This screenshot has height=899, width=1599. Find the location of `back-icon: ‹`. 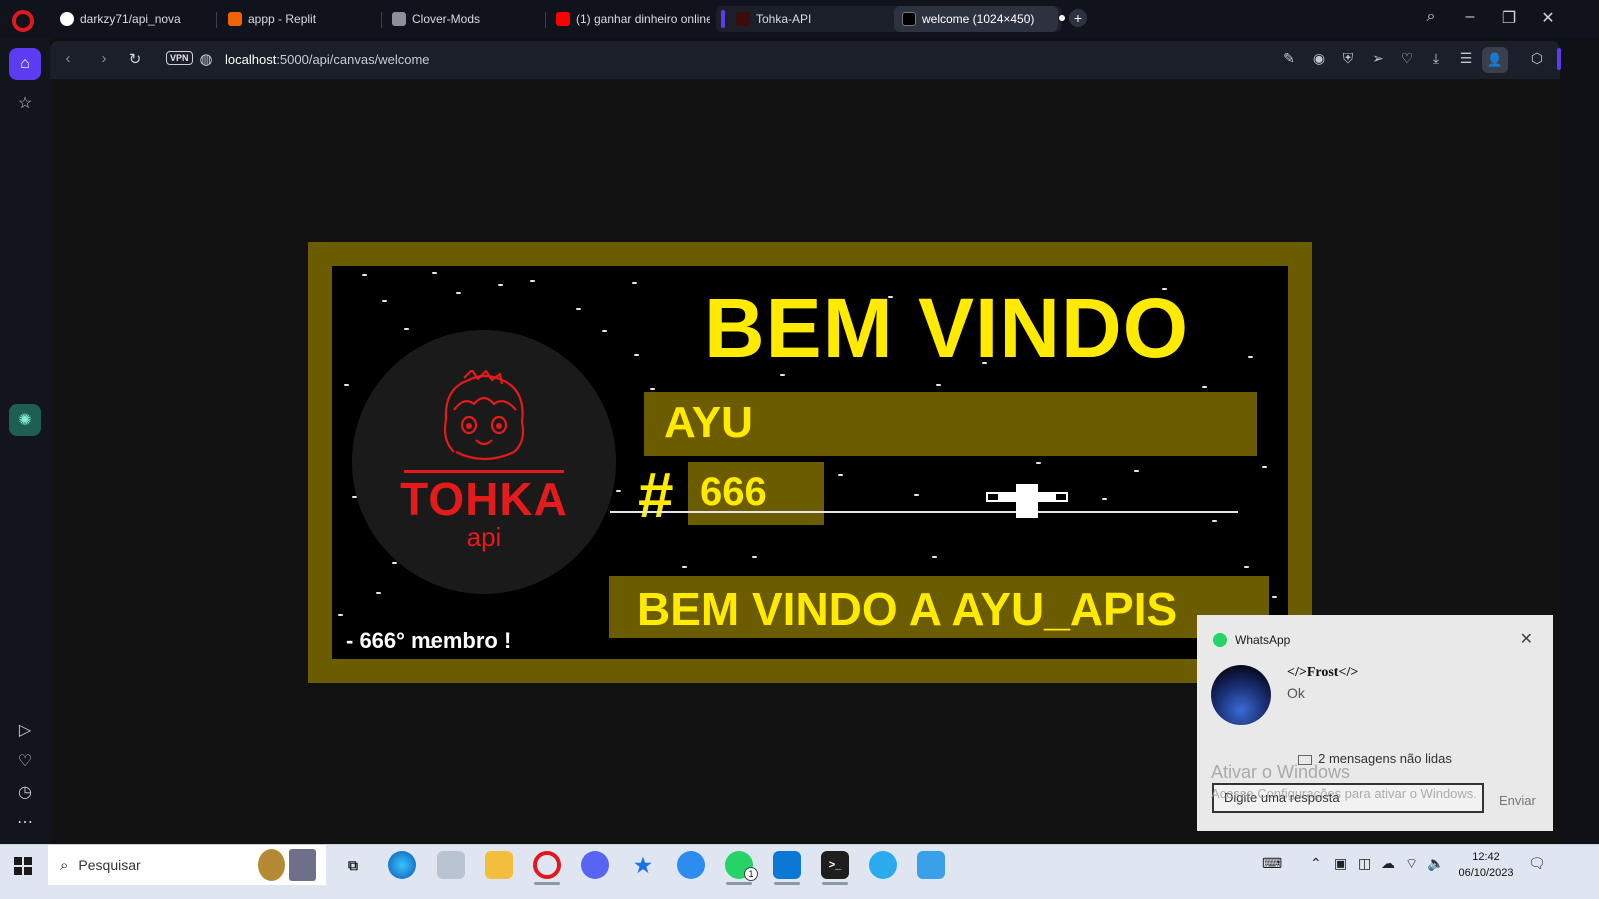

back-icon: ‹ is located at coordinates (68, 58).